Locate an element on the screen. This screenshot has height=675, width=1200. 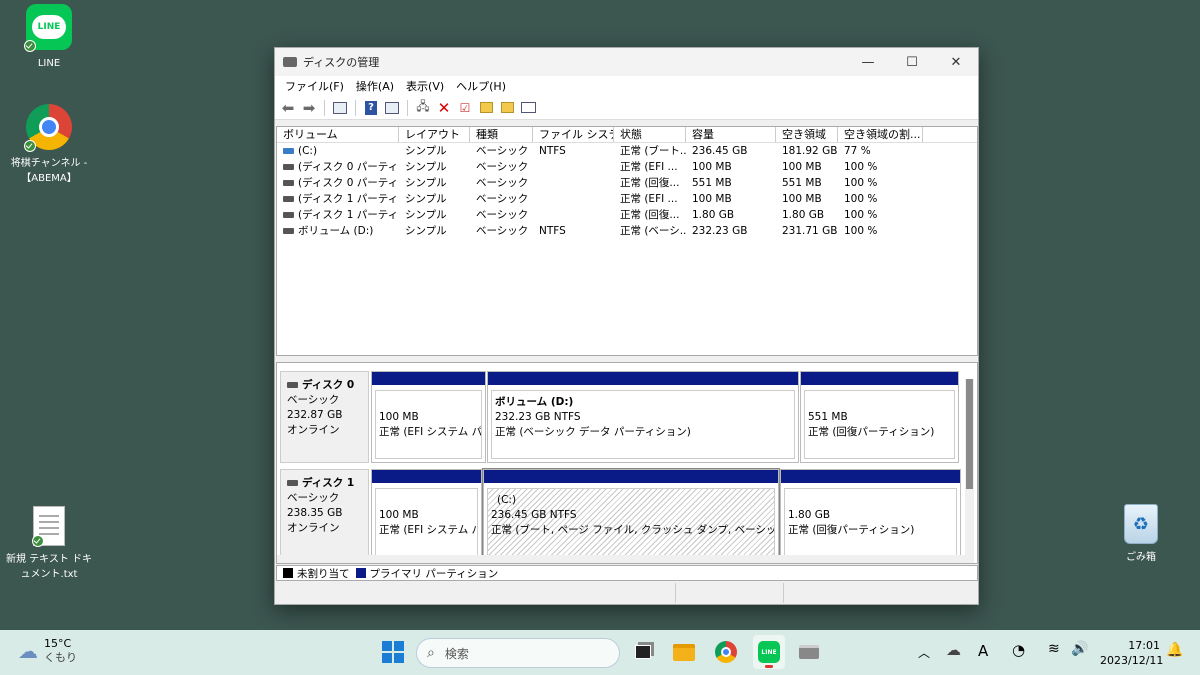
partition-disk0-recovery: 551 MB 正常 (回復パーティション) is located at coordinates (879, 417).